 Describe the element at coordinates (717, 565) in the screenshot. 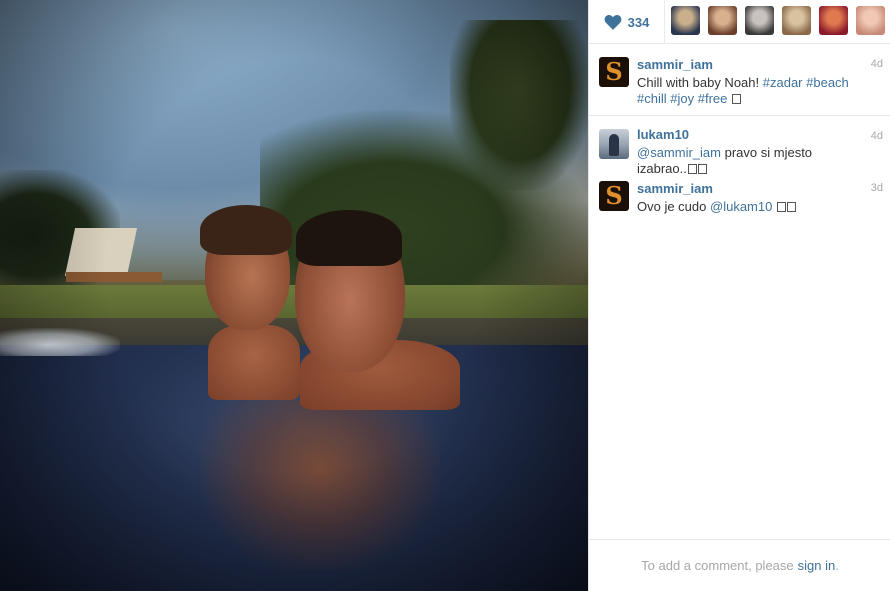

I see `footer-prompt: To add a comment, please` at that location.